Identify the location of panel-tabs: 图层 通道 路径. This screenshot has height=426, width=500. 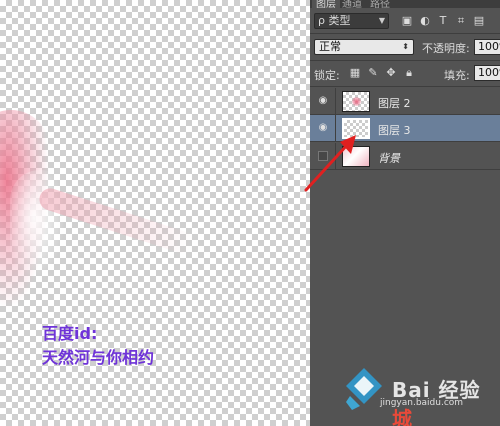
(405, 4).